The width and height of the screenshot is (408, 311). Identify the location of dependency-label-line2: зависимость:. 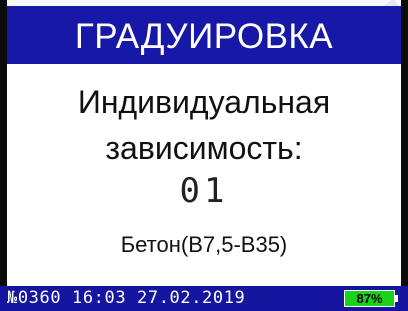
(204, 148).